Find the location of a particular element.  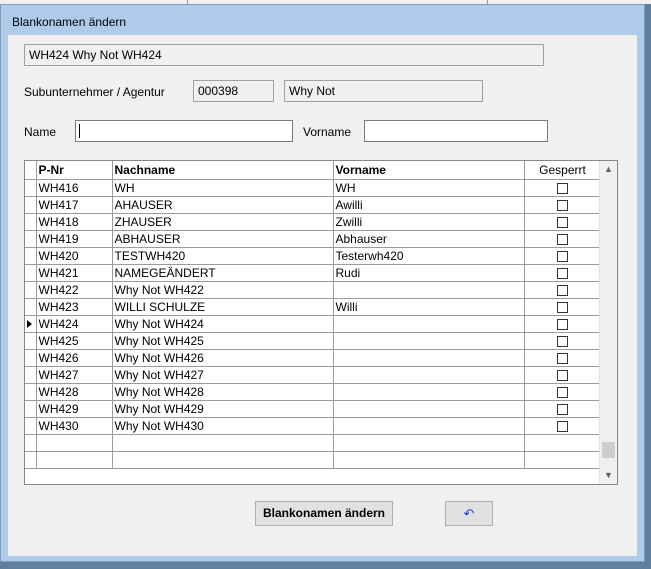

cell-nachname: WILLI SCHULZE is located at coordinates (223, 307).